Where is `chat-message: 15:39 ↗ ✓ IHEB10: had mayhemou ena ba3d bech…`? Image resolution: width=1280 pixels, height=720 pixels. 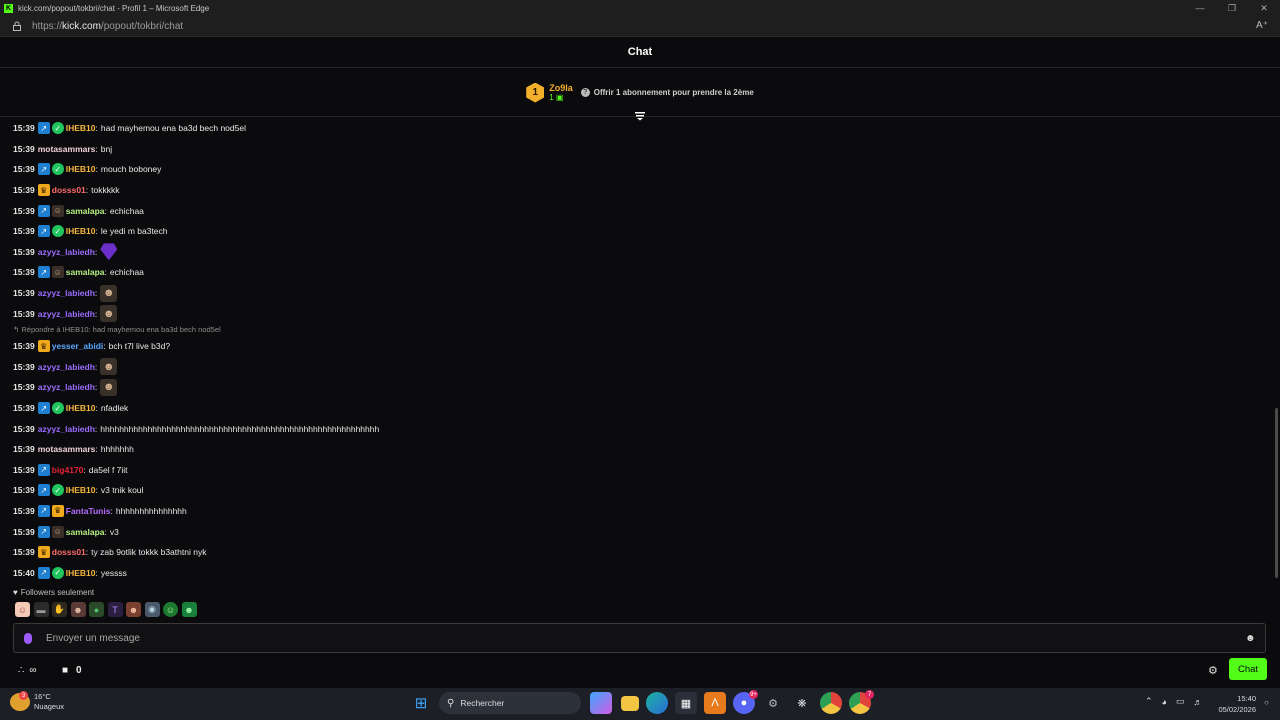
chat-message: 15:39 ↗ ✓ IHEB10: had mayhemou ena ba3d bech… is located at coordinates (638, 128).